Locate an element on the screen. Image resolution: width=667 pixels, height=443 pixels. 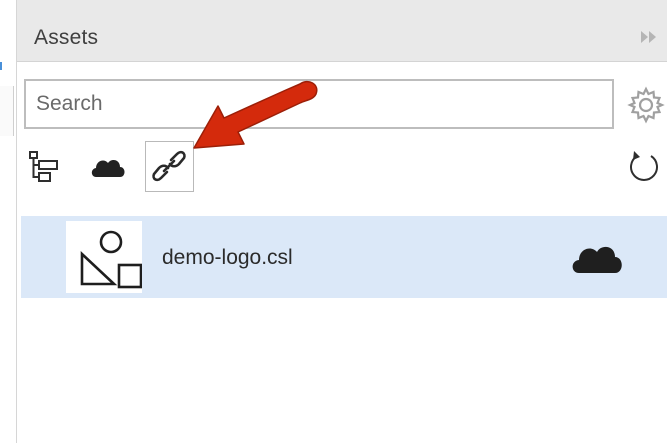
asset-thumbnail is located at coordinates (104, 257).